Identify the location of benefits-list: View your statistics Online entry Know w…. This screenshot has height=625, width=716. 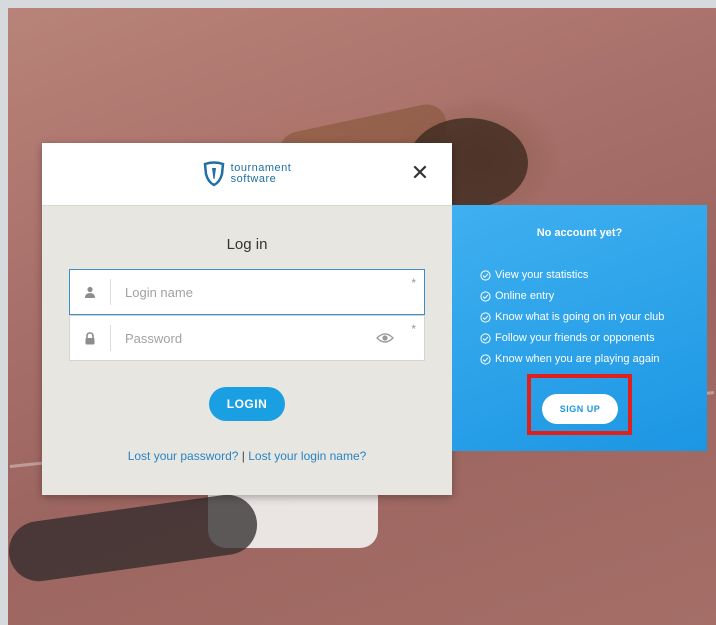
(579, 317).